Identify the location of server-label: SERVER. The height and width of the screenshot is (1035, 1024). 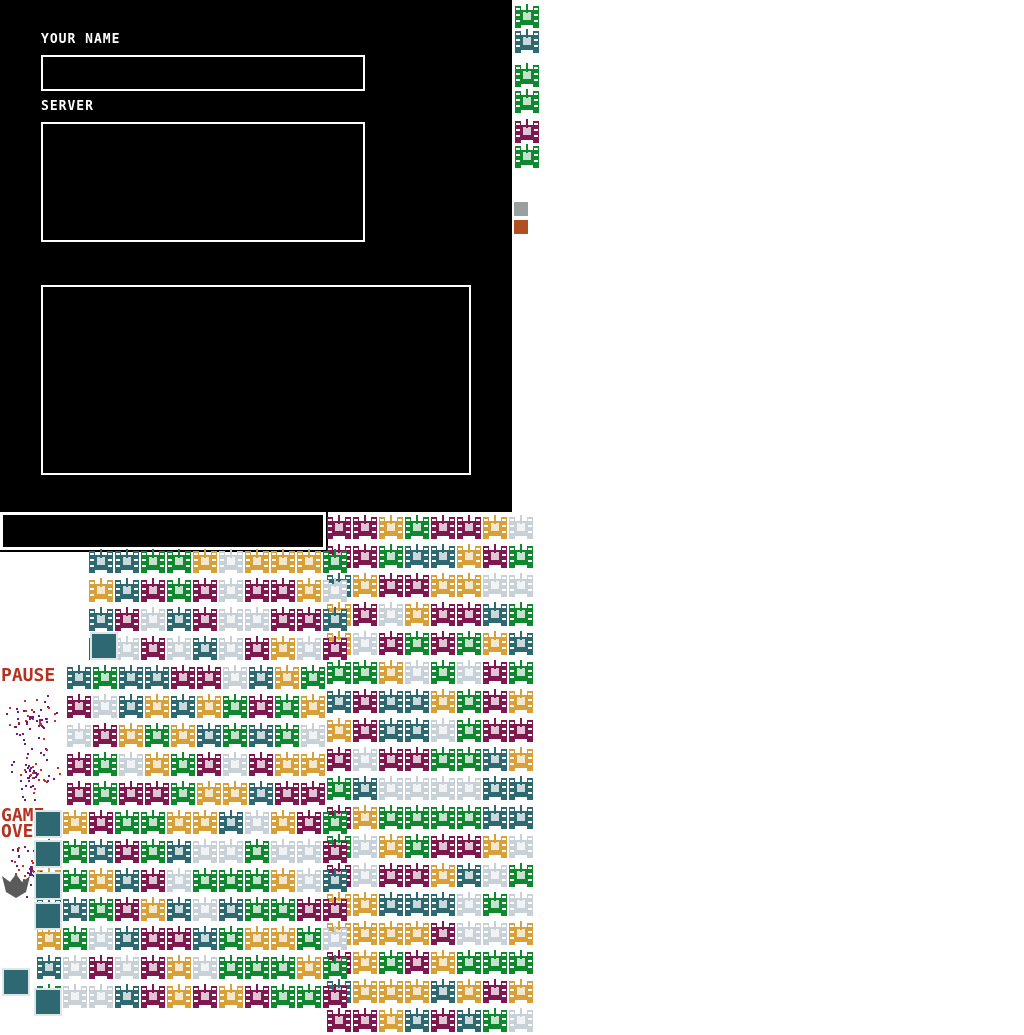
(67, 106).